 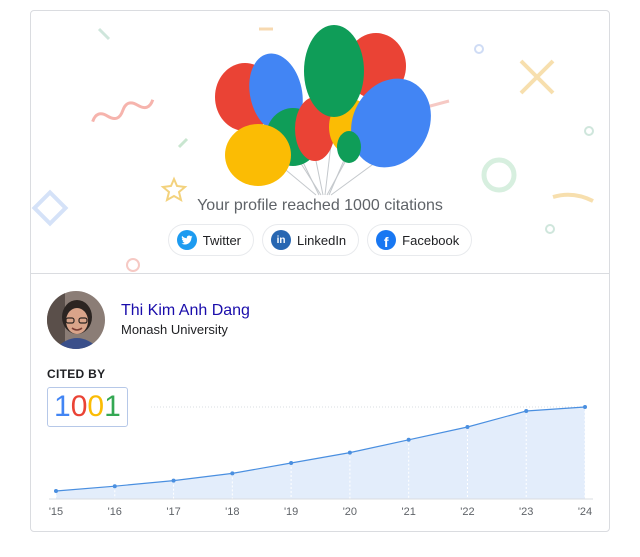 What do you see at coordinates (320, 453) in the screenshot?
I see `chart-area-fill` at bounding box center [320, 453].